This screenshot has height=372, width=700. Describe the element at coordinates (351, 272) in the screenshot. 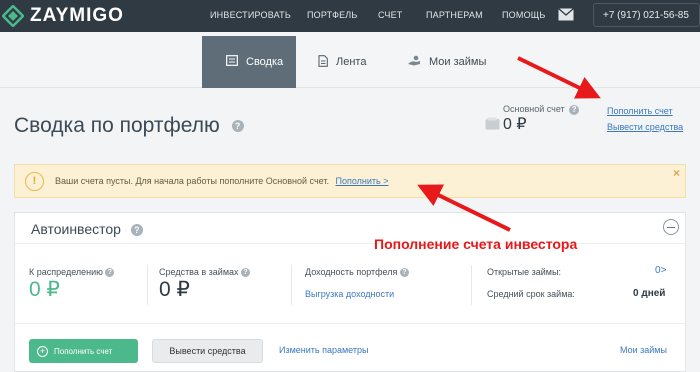

I see `portfolio-yield-label-text: Доходность портфеля` at that location.